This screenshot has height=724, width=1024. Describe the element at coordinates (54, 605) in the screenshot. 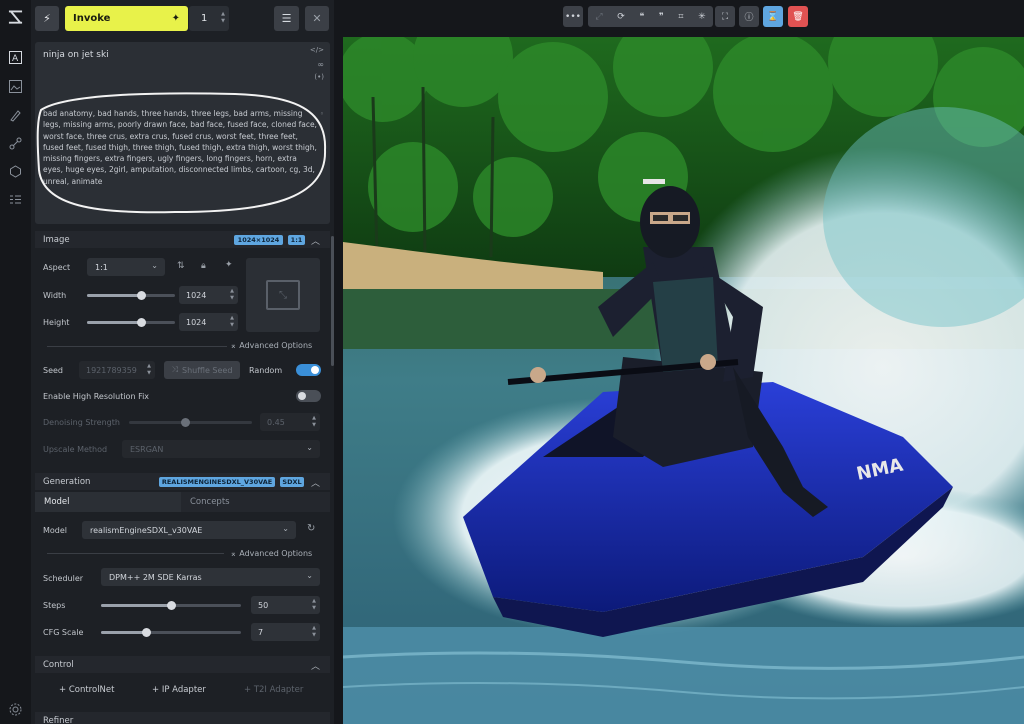

I see `steps-label: Steps` at that location.